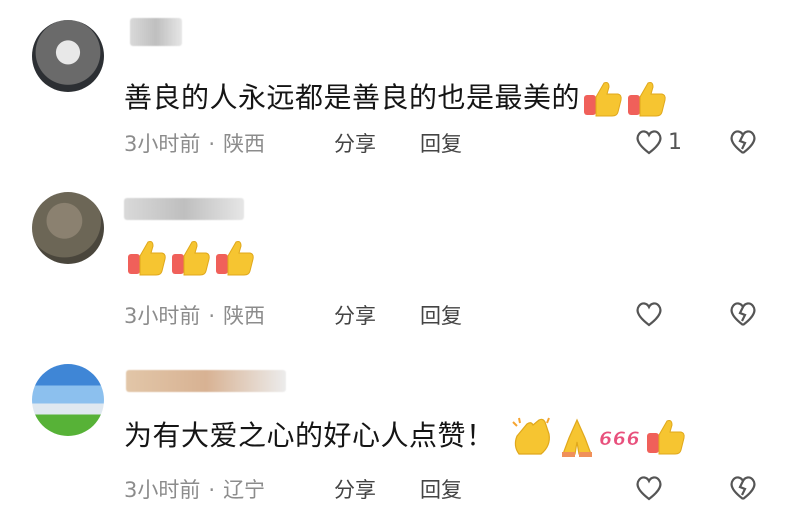  What do you see at coordinates (675, 142) in the screenshot?
I see `like-count: 1` at bounding box center [675, 142].